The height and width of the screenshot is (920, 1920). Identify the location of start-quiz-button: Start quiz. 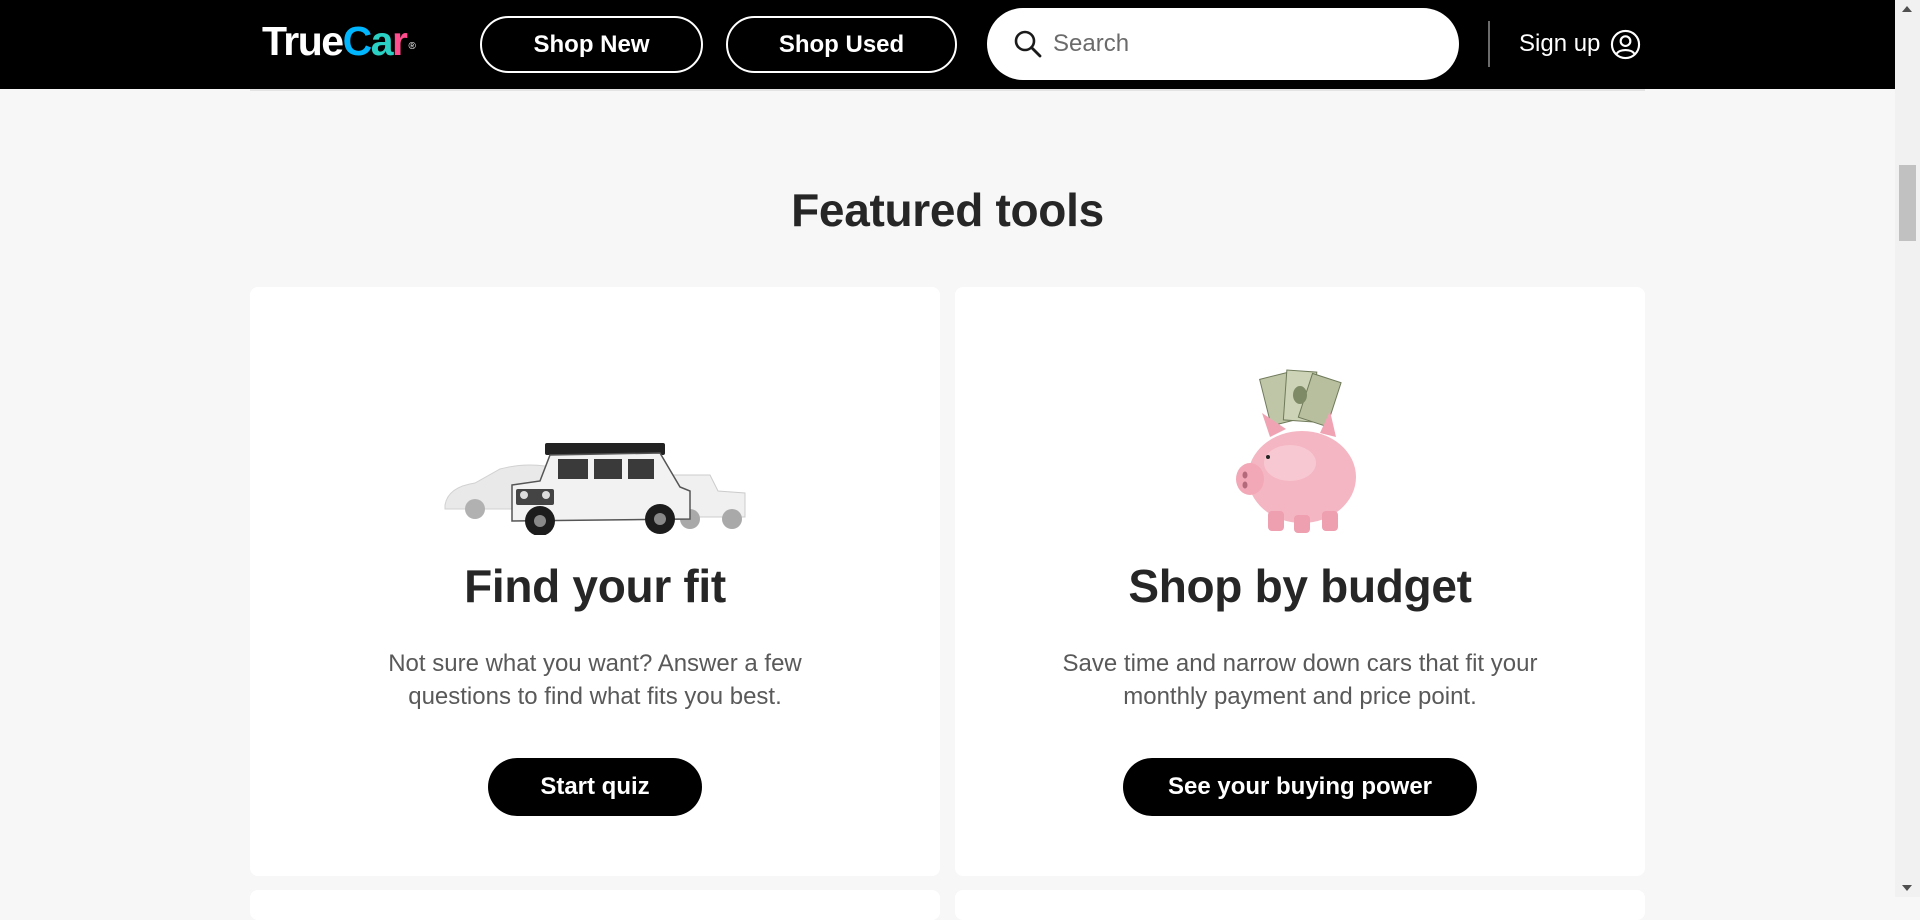
(595, 787).